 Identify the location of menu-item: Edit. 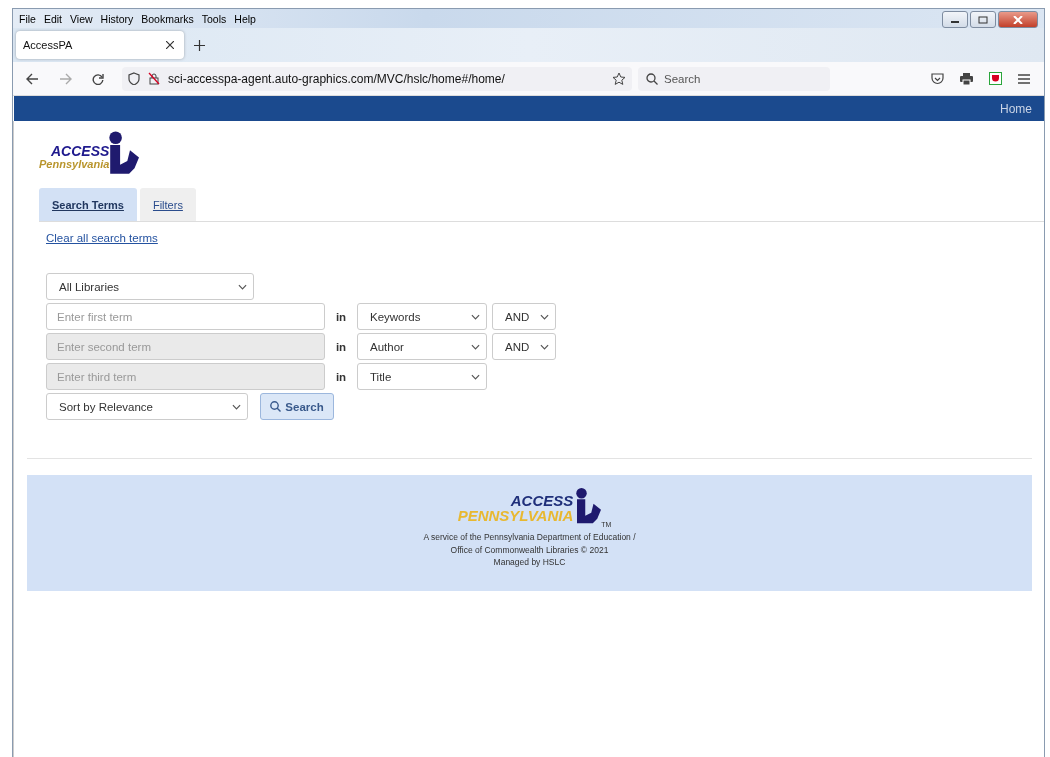
(52, 18).